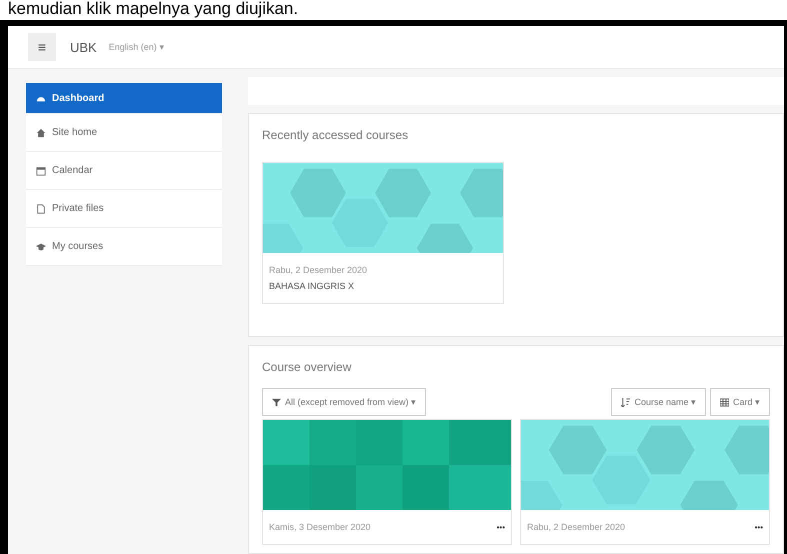 The height and width of the screenshot is (554, 787). Describe the element at coordinates (124, 98) in the screenshot. I see `sidebar-item: Dashboard` at that location.